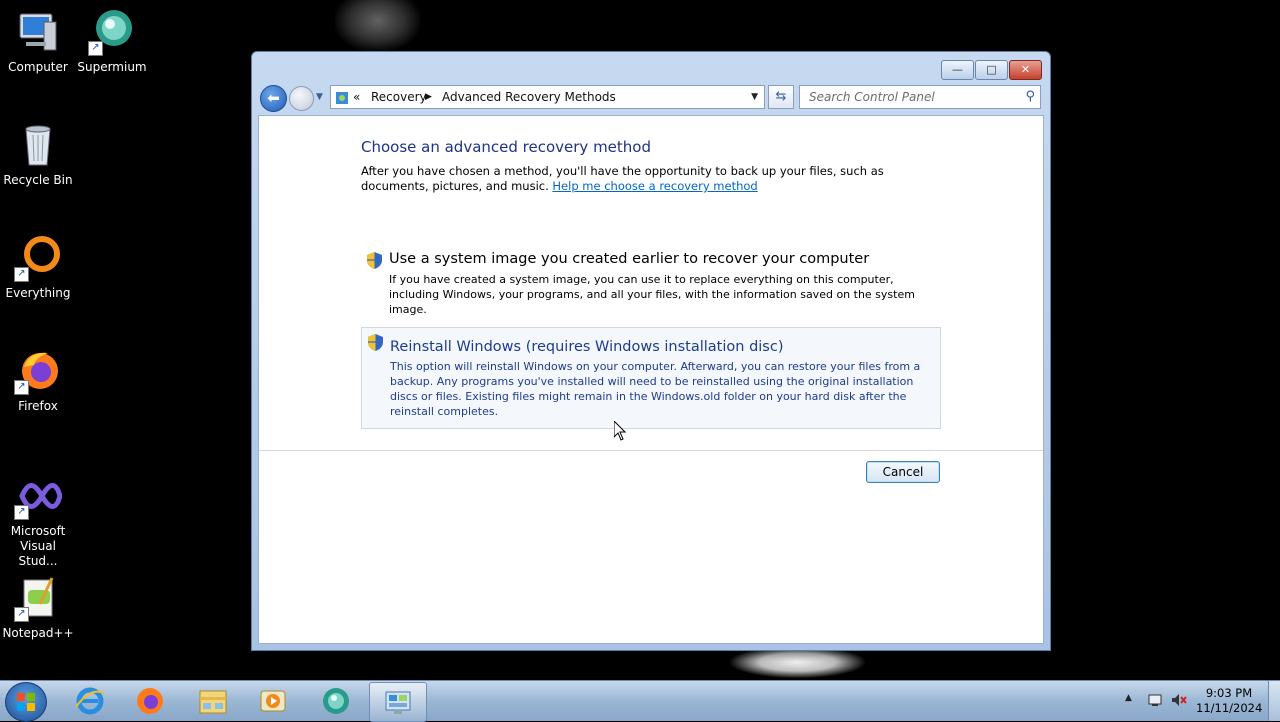 This screenshot has width=1280, height=722. I want to click on show-hidden-icons-button: ▲, so click(1128, 698).